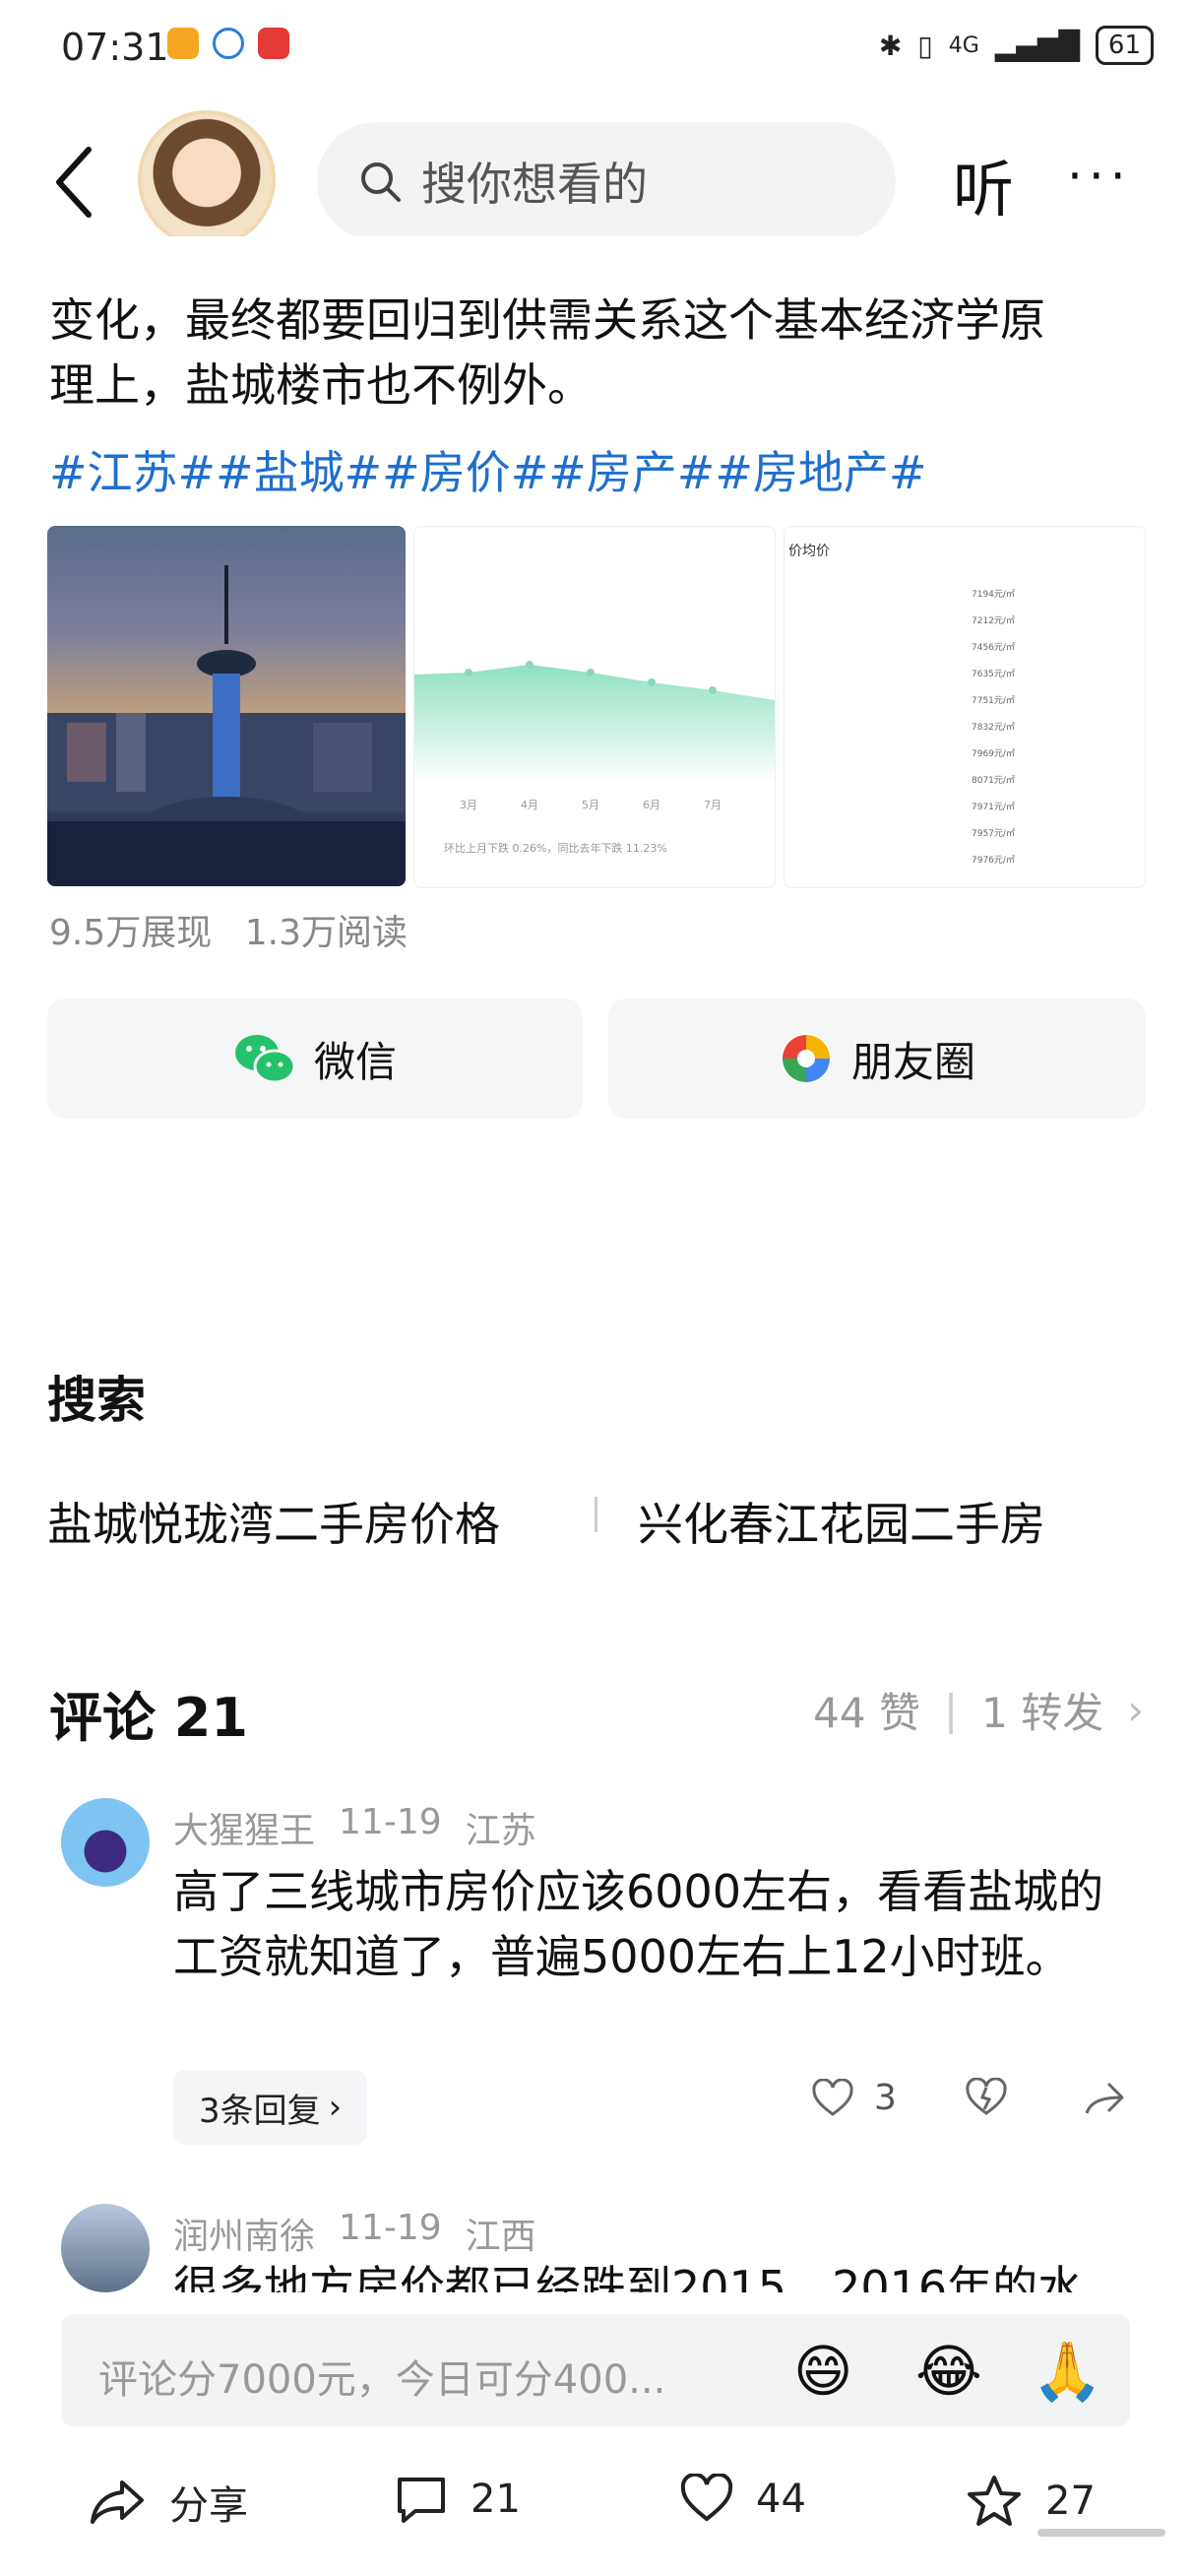 The image size is (1193, 2576). I want to click on status-time: 07:31, so click(115, 47).